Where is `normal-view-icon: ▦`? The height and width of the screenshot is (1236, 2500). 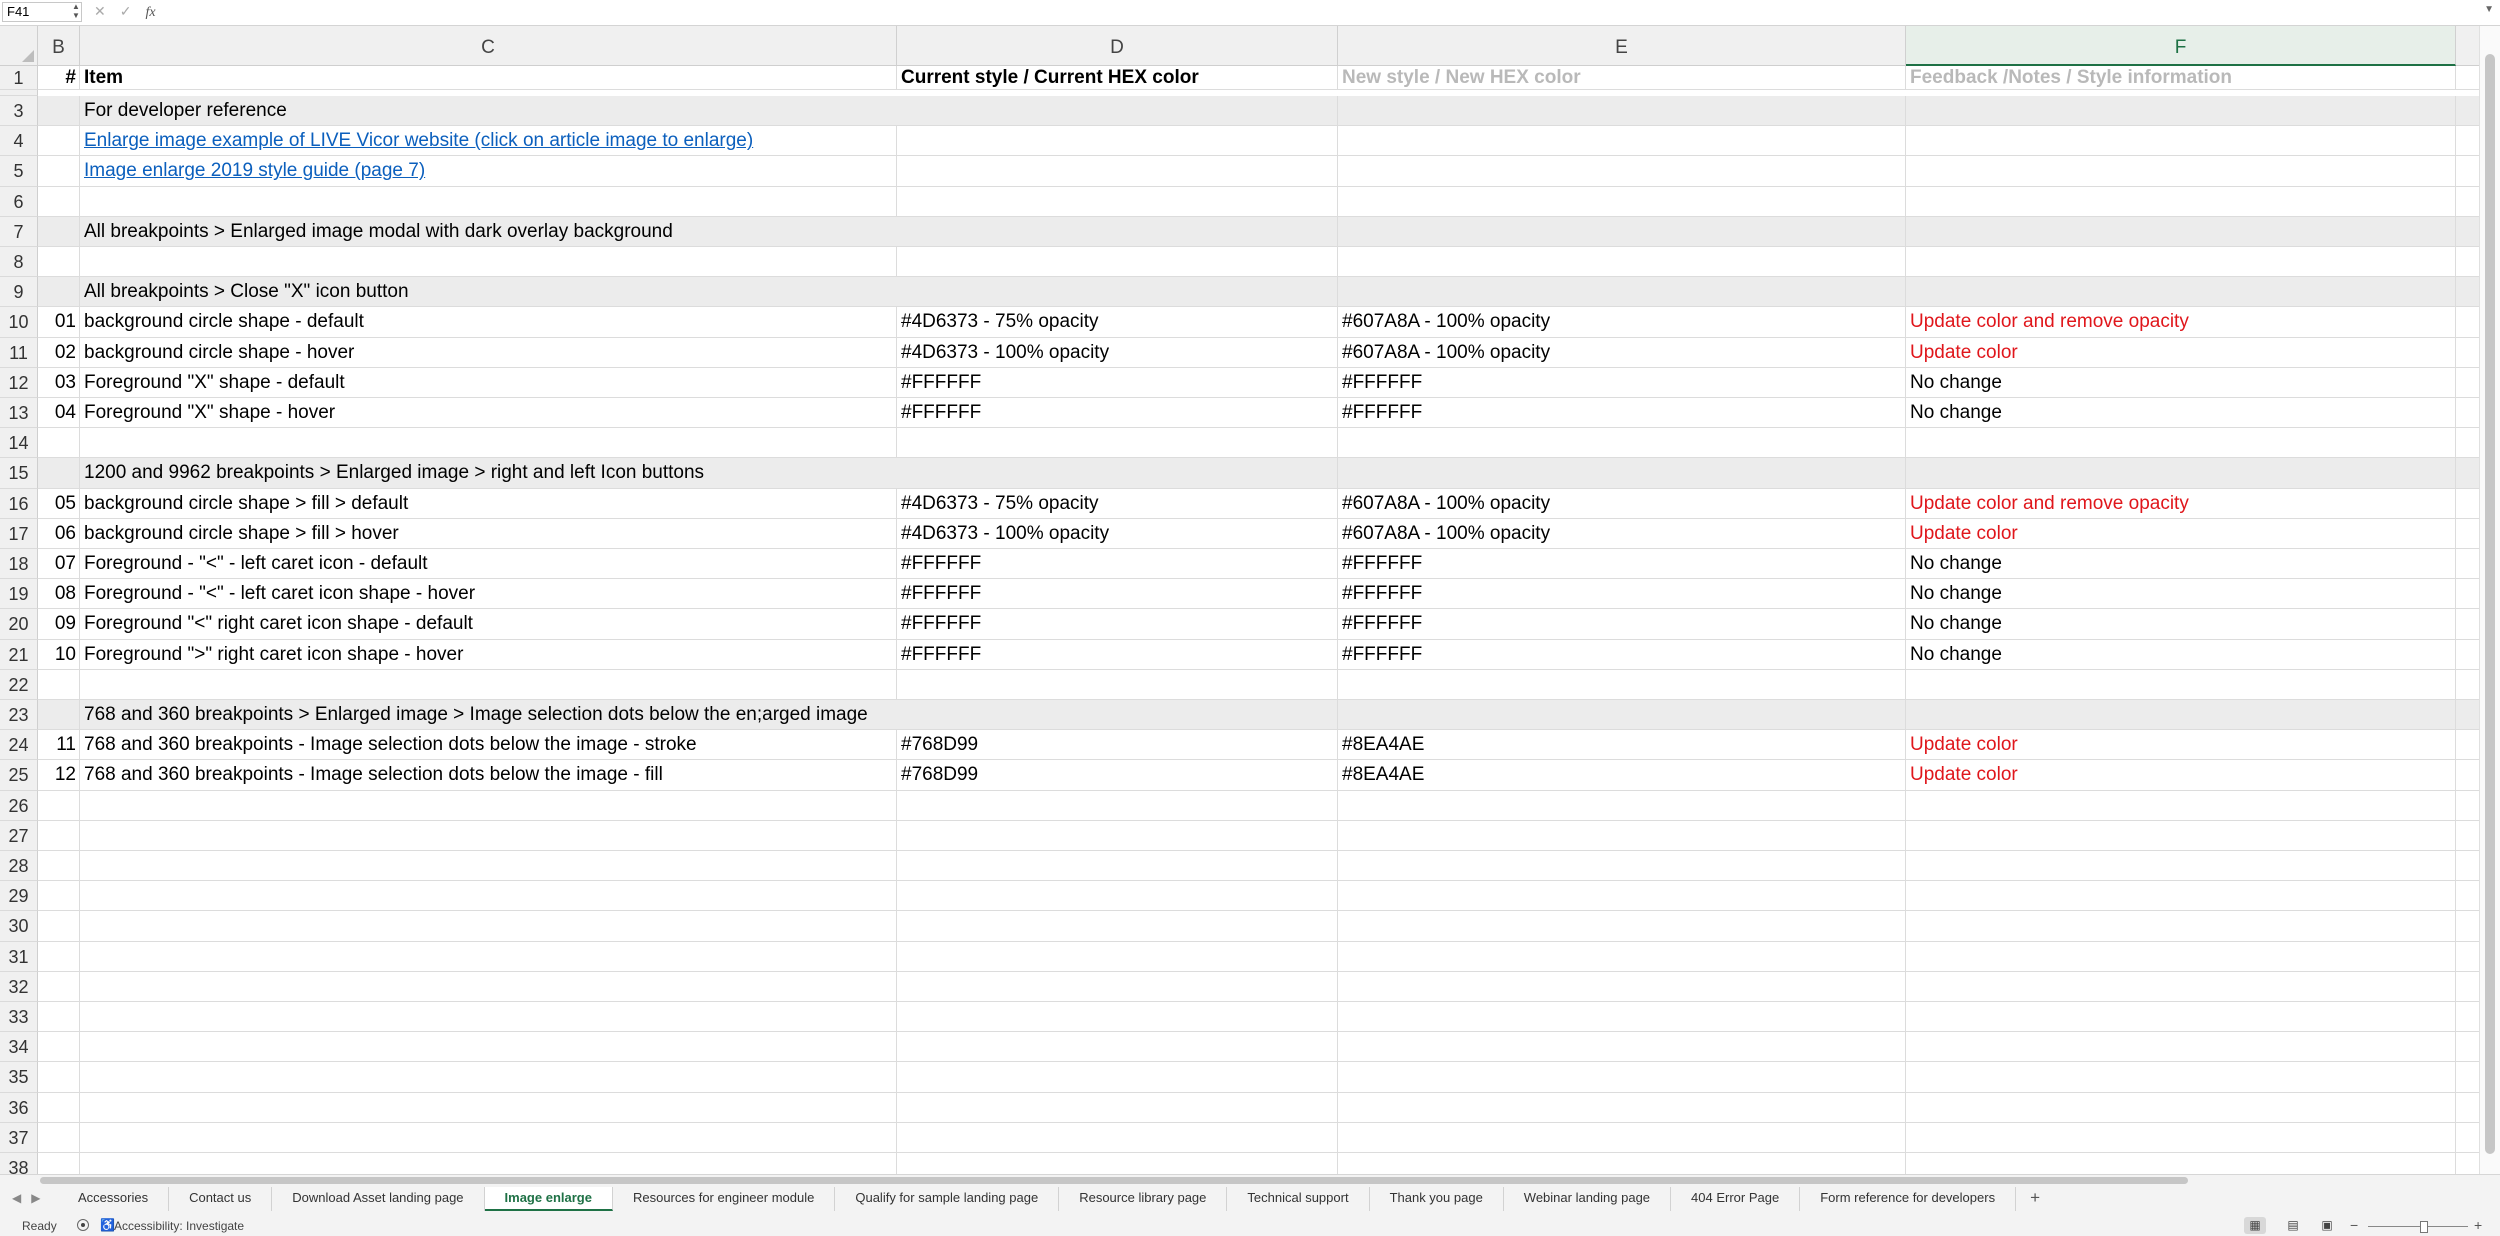
normal-view-icon: ▦ is located at coordinates (2255, 1225).